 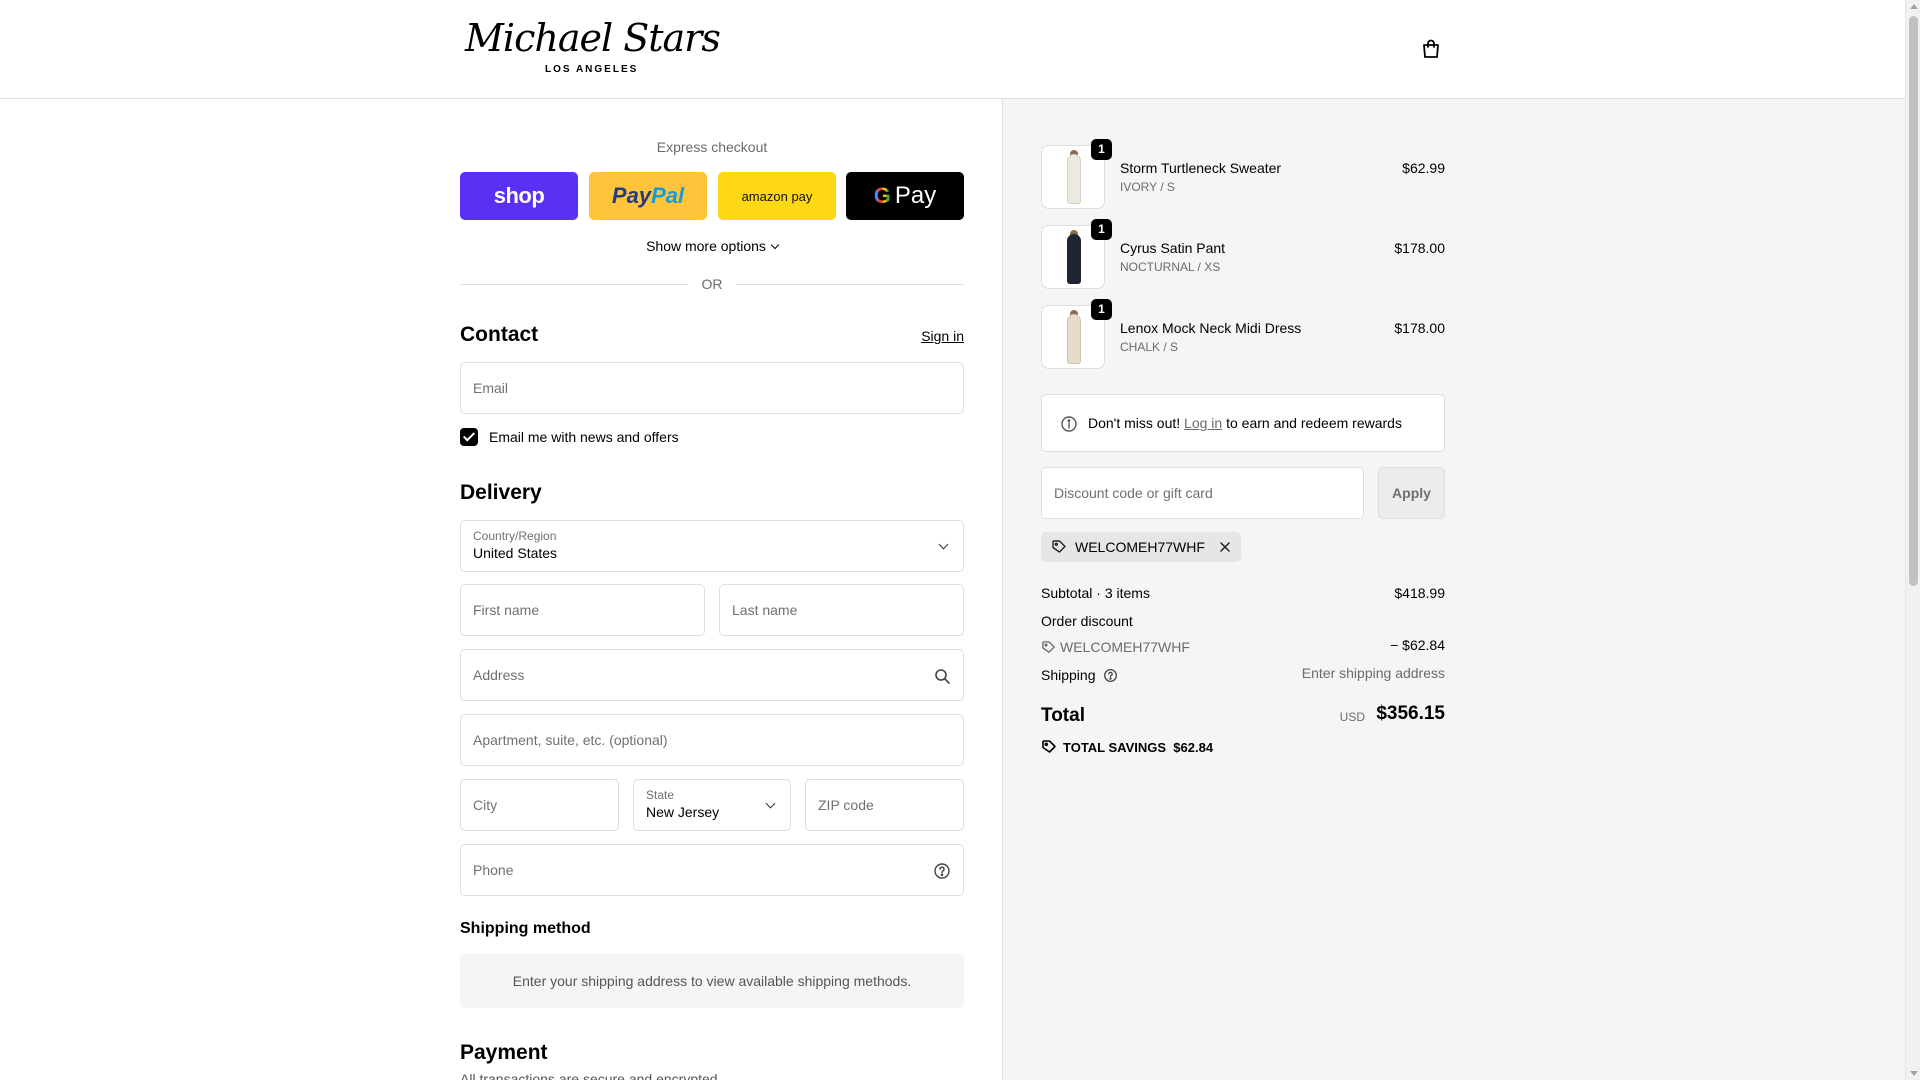 I want to click on state-select: State New Jersey, so click(x=712, y=805).